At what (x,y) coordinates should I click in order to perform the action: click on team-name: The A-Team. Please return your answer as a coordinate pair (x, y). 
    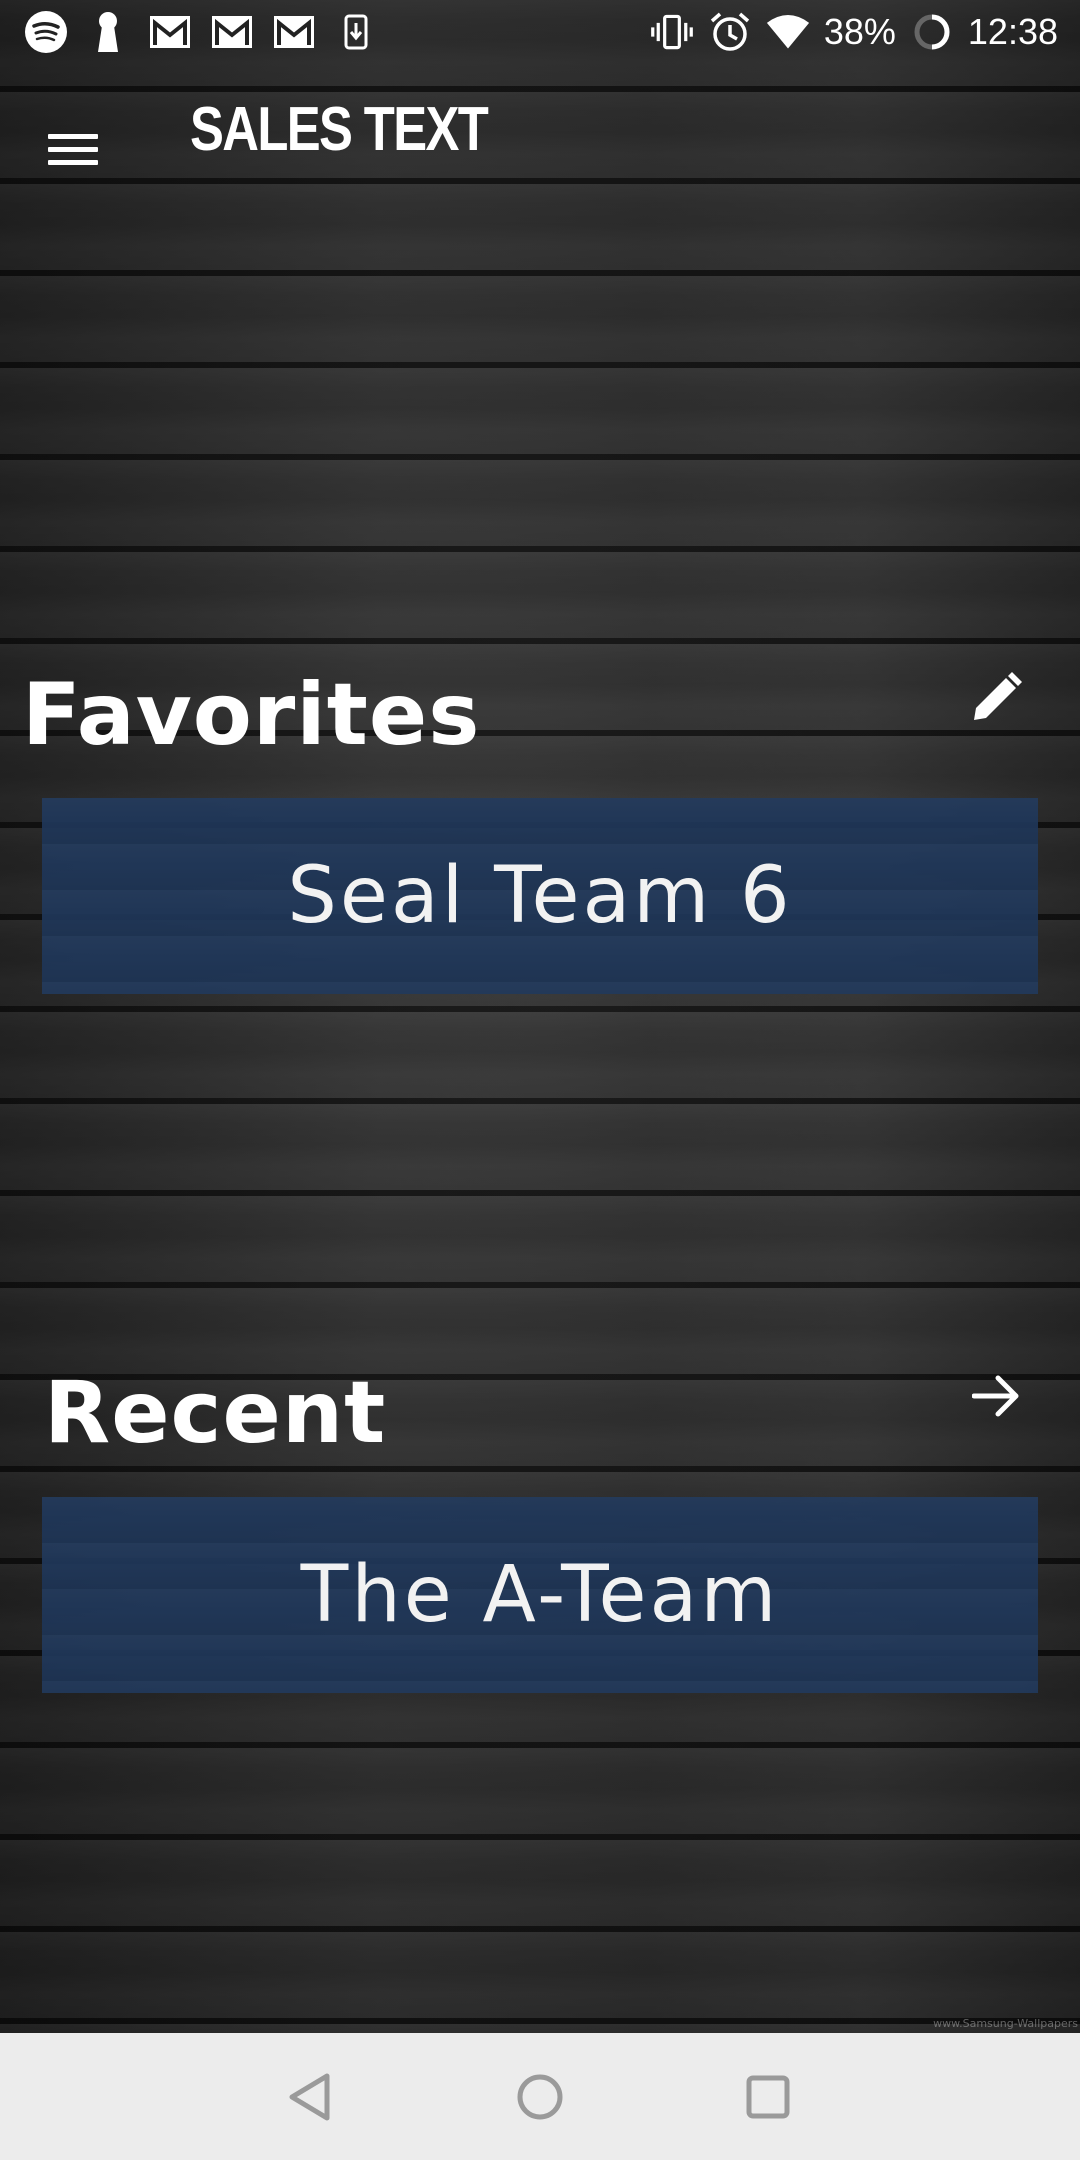
    Looking at the image, I should click on (540, 1595).